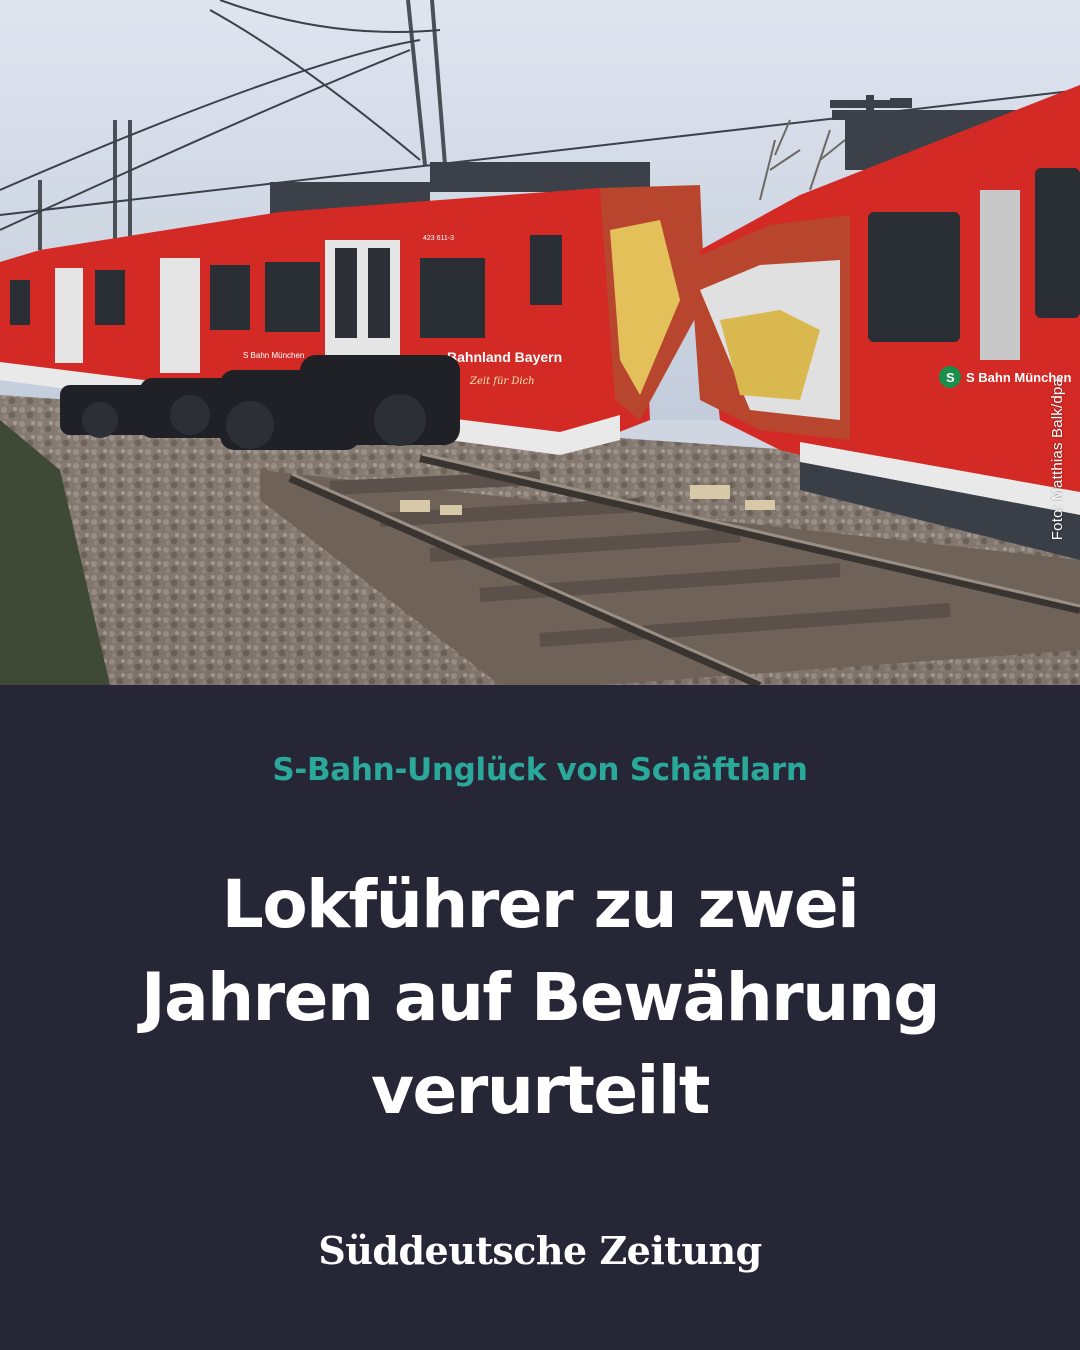 Image resolution: width=1080 pixels, height=1350 pixels. Describe the element at coordinates (438, 238) in the screenshot. I see `left-number-label: 423 611-3` at that location.